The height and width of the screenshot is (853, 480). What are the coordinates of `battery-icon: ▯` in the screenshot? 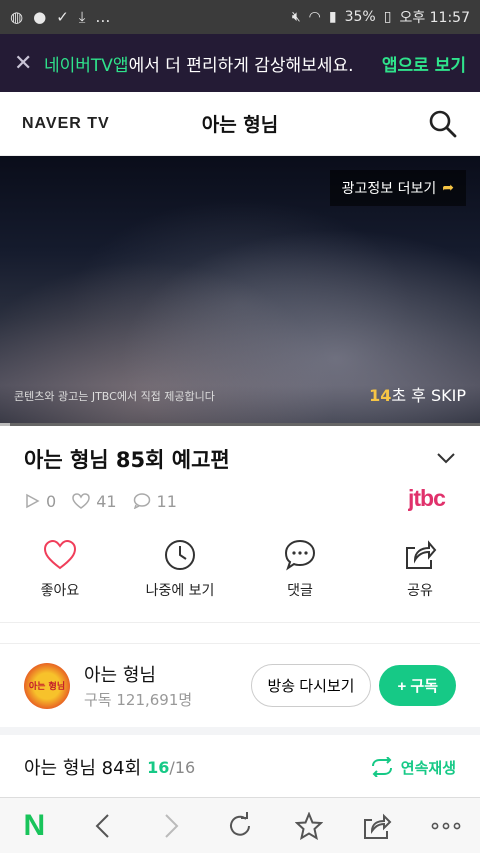 It's located at (387, 17).